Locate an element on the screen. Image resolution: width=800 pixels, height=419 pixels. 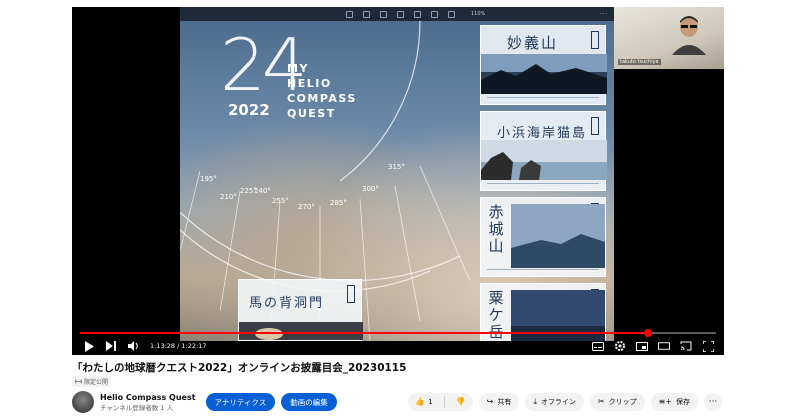
crop-icon is located at coordinates (451, 14).